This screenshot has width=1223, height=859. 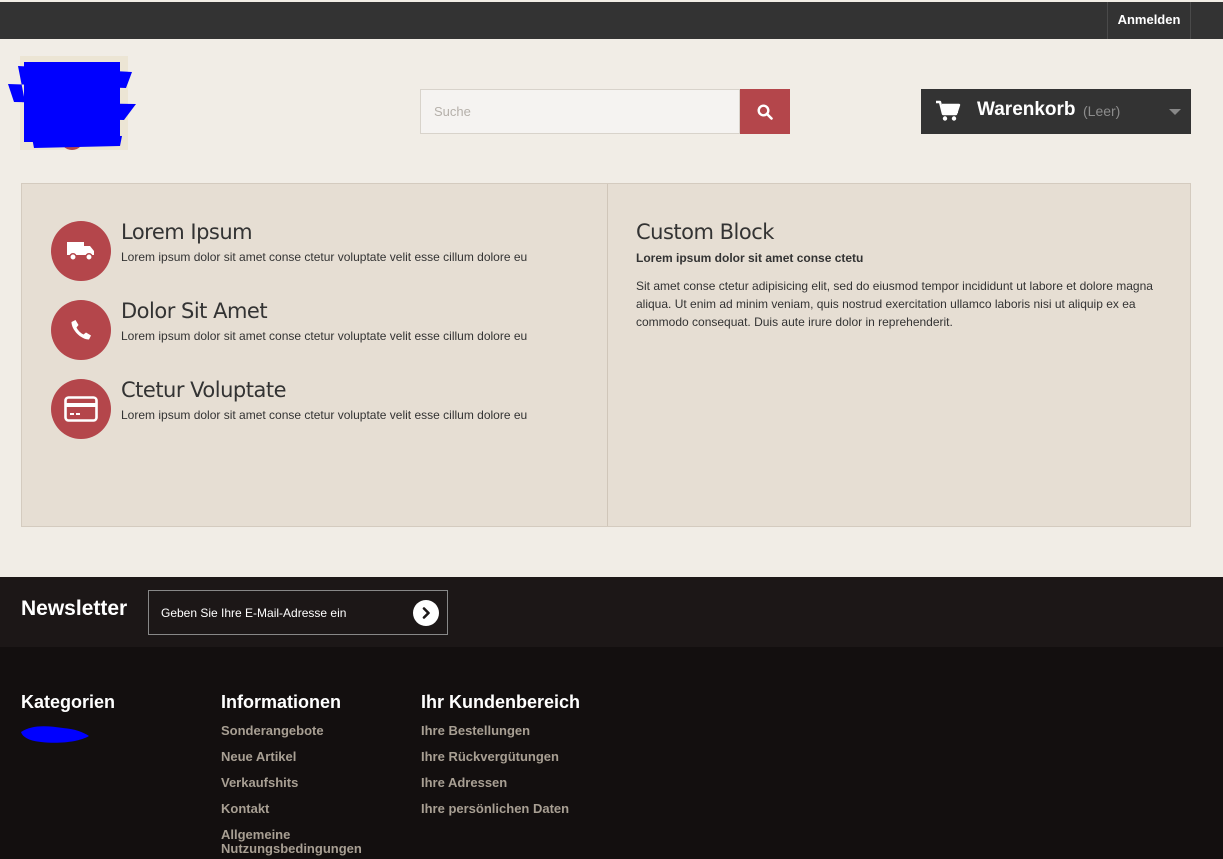 What do you see at coordinates (1102, 111) in the screenshot?
I see `cart-status: (Leer)` at bounding box center [1102, 111].